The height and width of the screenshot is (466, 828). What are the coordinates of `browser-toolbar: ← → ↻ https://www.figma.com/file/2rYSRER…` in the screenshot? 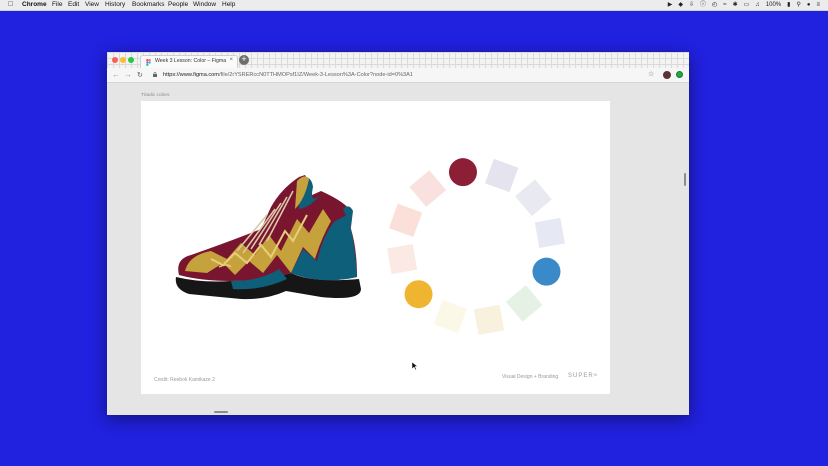 It's located at (398, 75).